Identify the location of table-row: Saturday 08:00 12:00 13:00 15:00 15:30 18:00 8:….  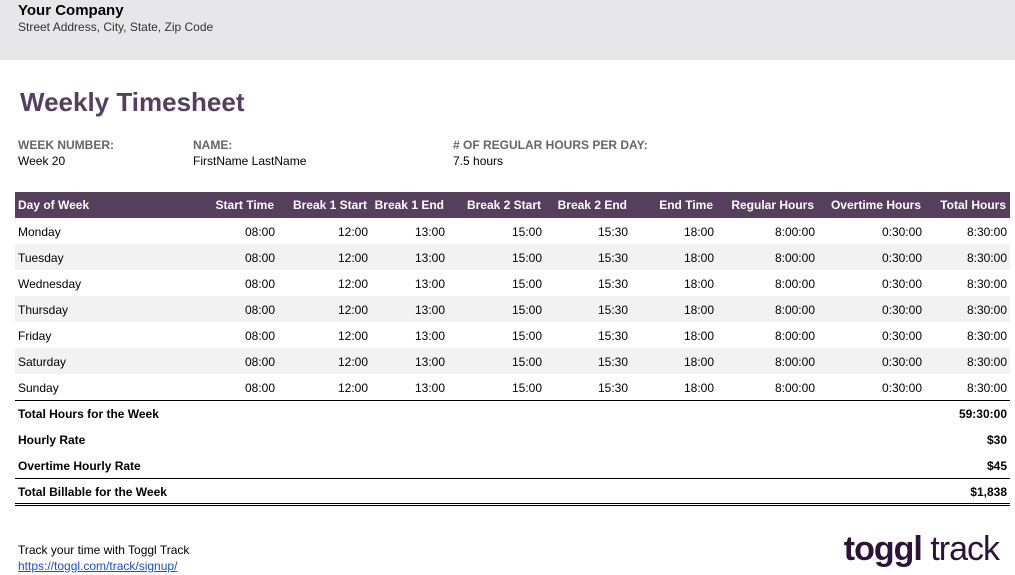
(512, 361).